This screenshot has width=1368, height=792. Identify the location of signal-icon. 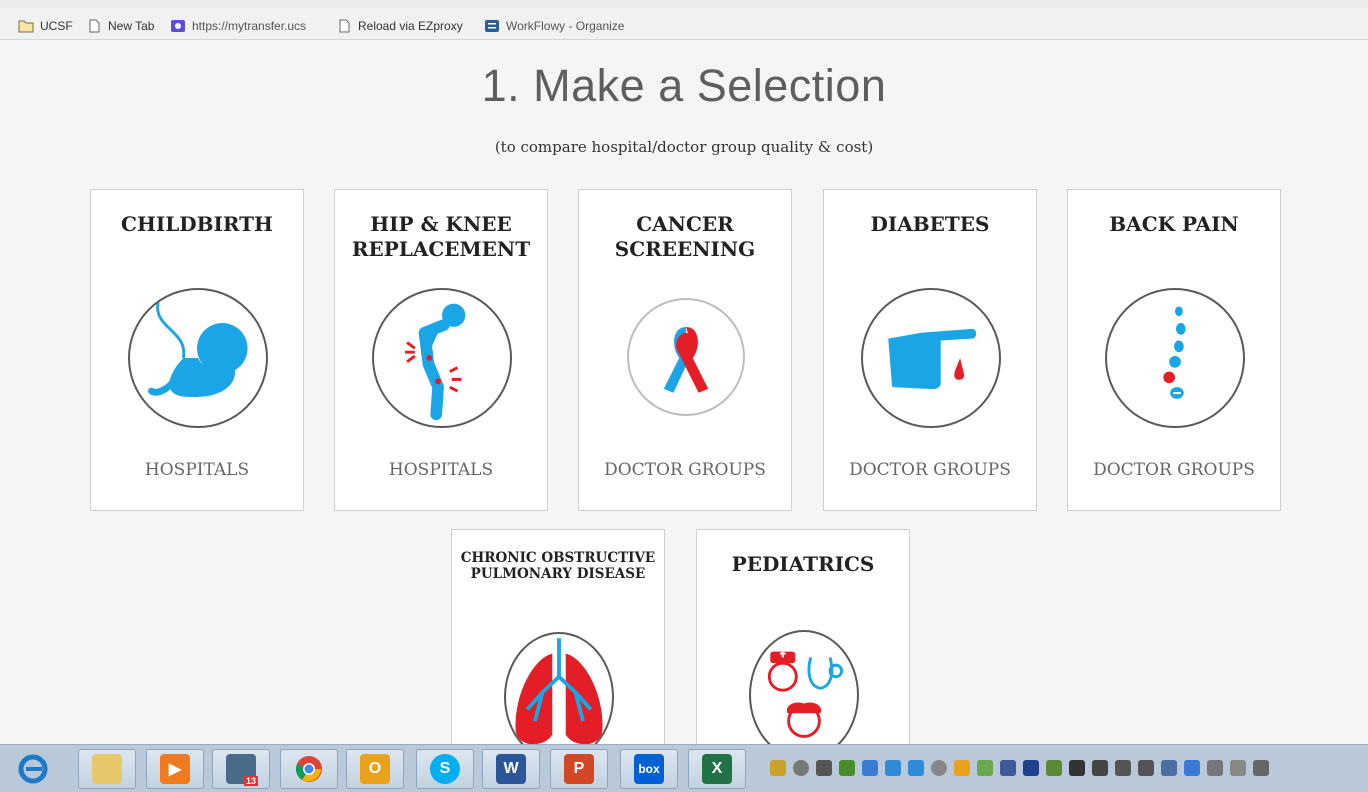
(1238, 768).